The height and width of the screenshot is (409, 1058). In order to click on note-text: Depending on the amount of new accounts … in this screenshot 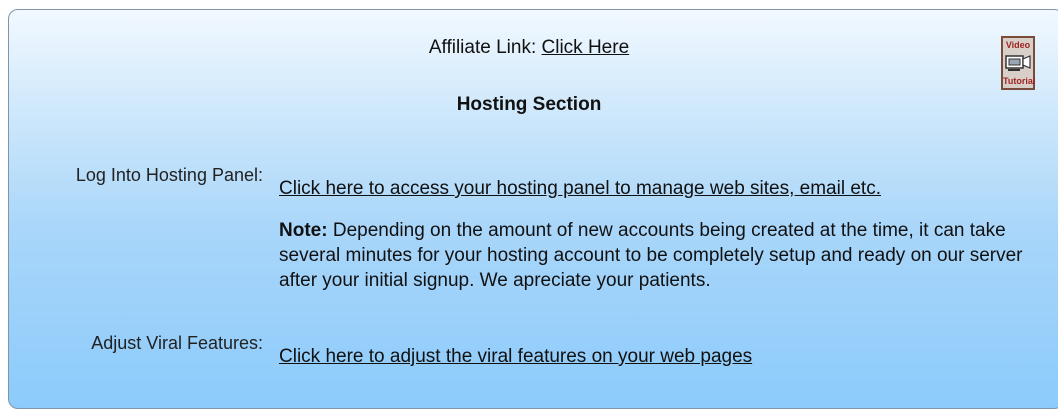, I will do `click(651, 255)`.